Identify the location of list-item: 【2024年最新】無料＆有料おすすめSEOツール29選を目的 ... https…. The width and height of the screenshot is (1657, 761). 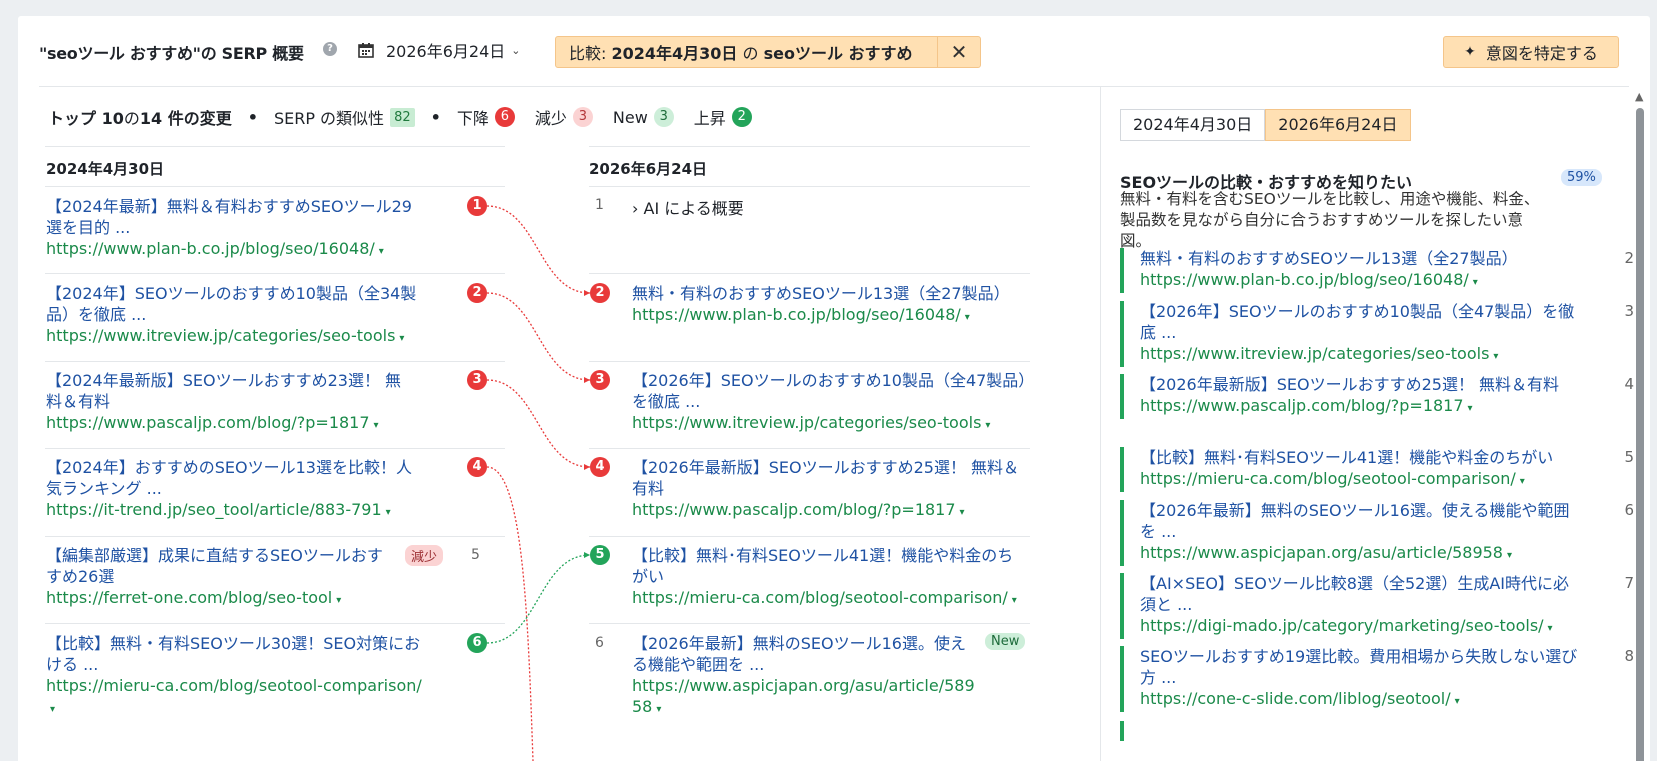
(236, 229).